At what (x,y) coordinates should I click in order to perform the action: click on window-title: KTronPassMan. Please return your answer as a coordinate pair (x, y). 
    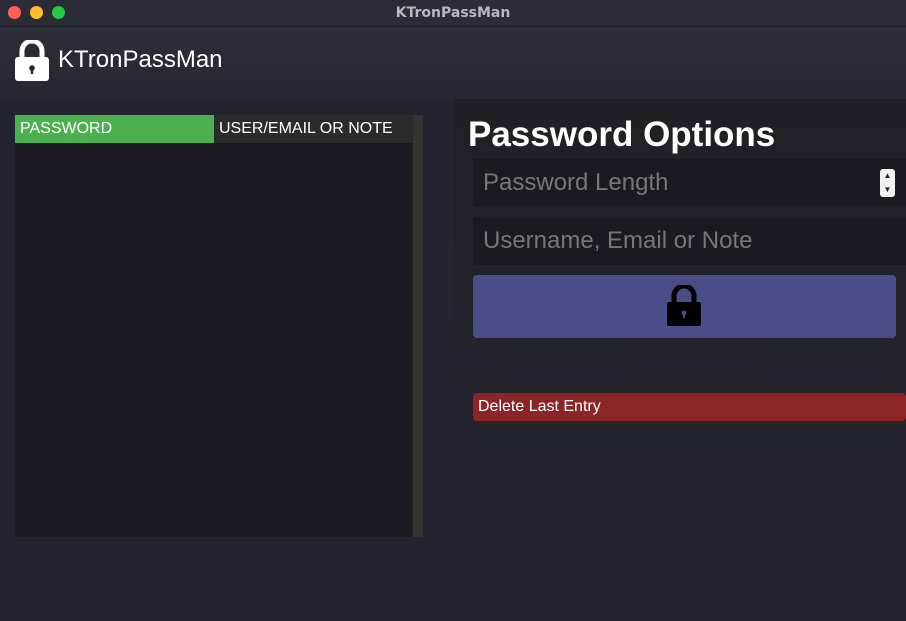
    Looking at the image, I should click on (453, 13).